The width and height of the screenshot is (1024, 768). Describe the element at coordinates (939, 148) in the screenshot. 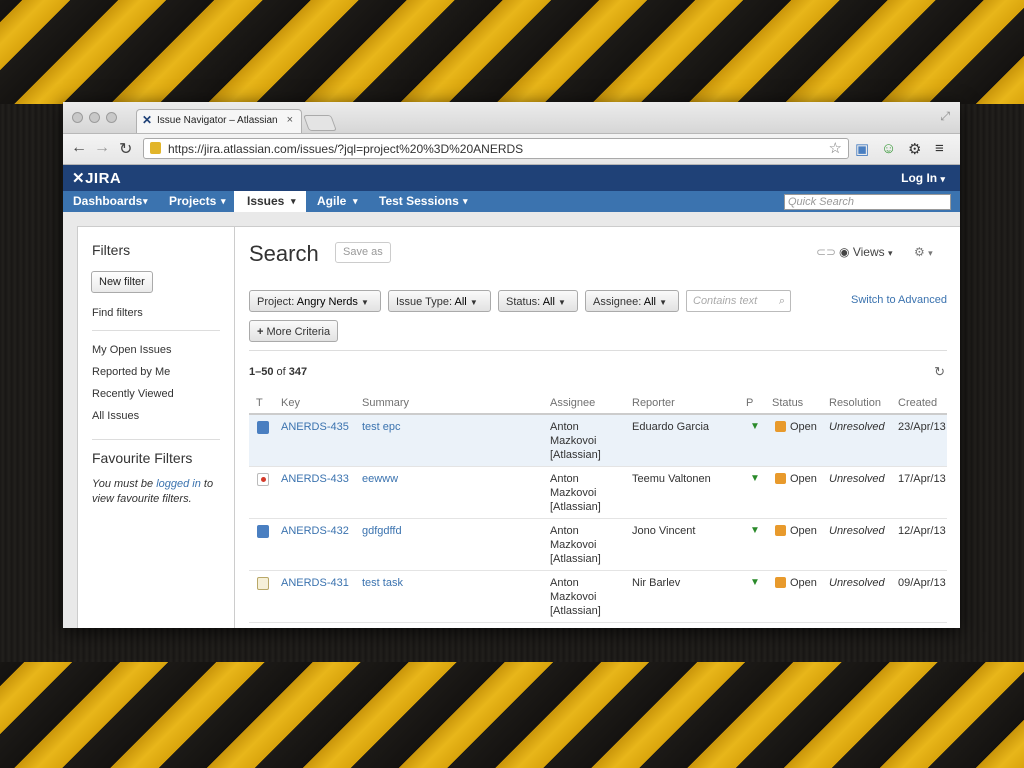

I see `menu-icon: ≡` at that location.